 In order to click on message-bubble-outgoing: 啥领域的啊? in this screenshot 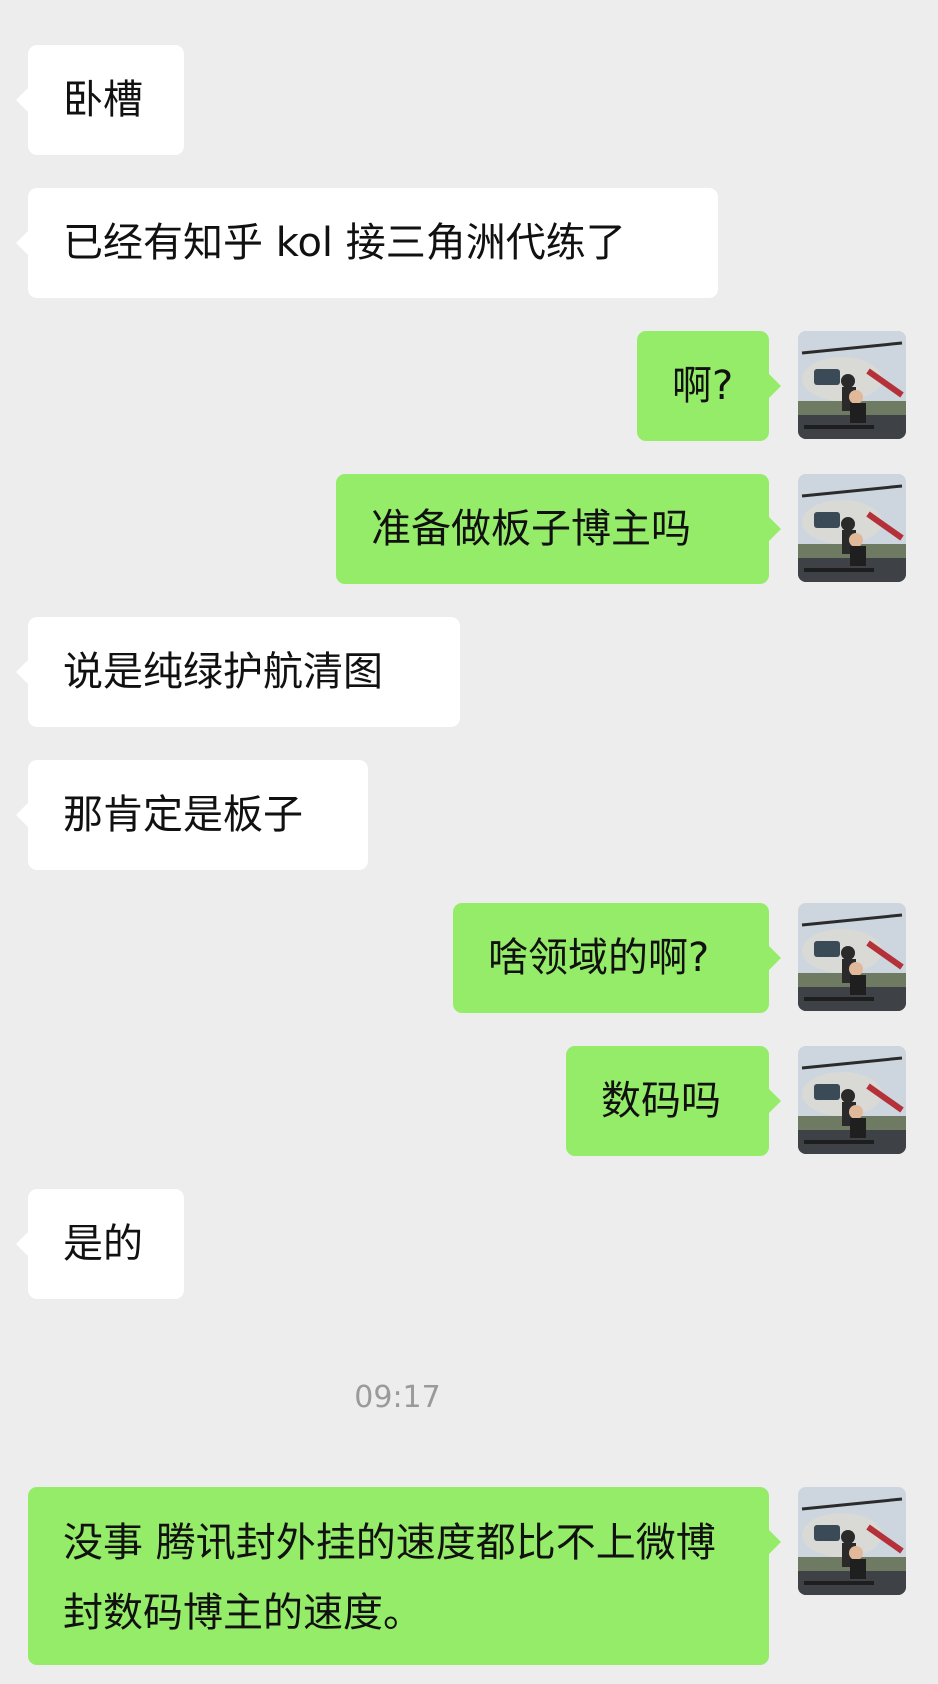, I will do `click(617, 958)`.